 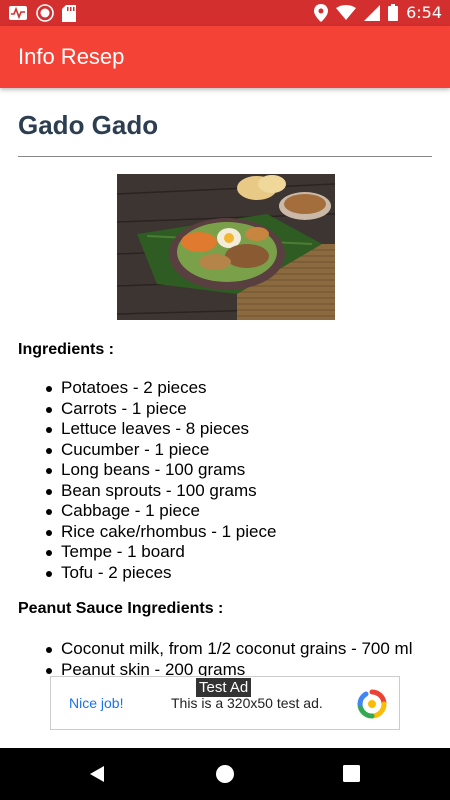 What do you see at coordinates (372, 704) in the screenshot?
I see `ad-logo-icon` at bounding box center [372, 704].